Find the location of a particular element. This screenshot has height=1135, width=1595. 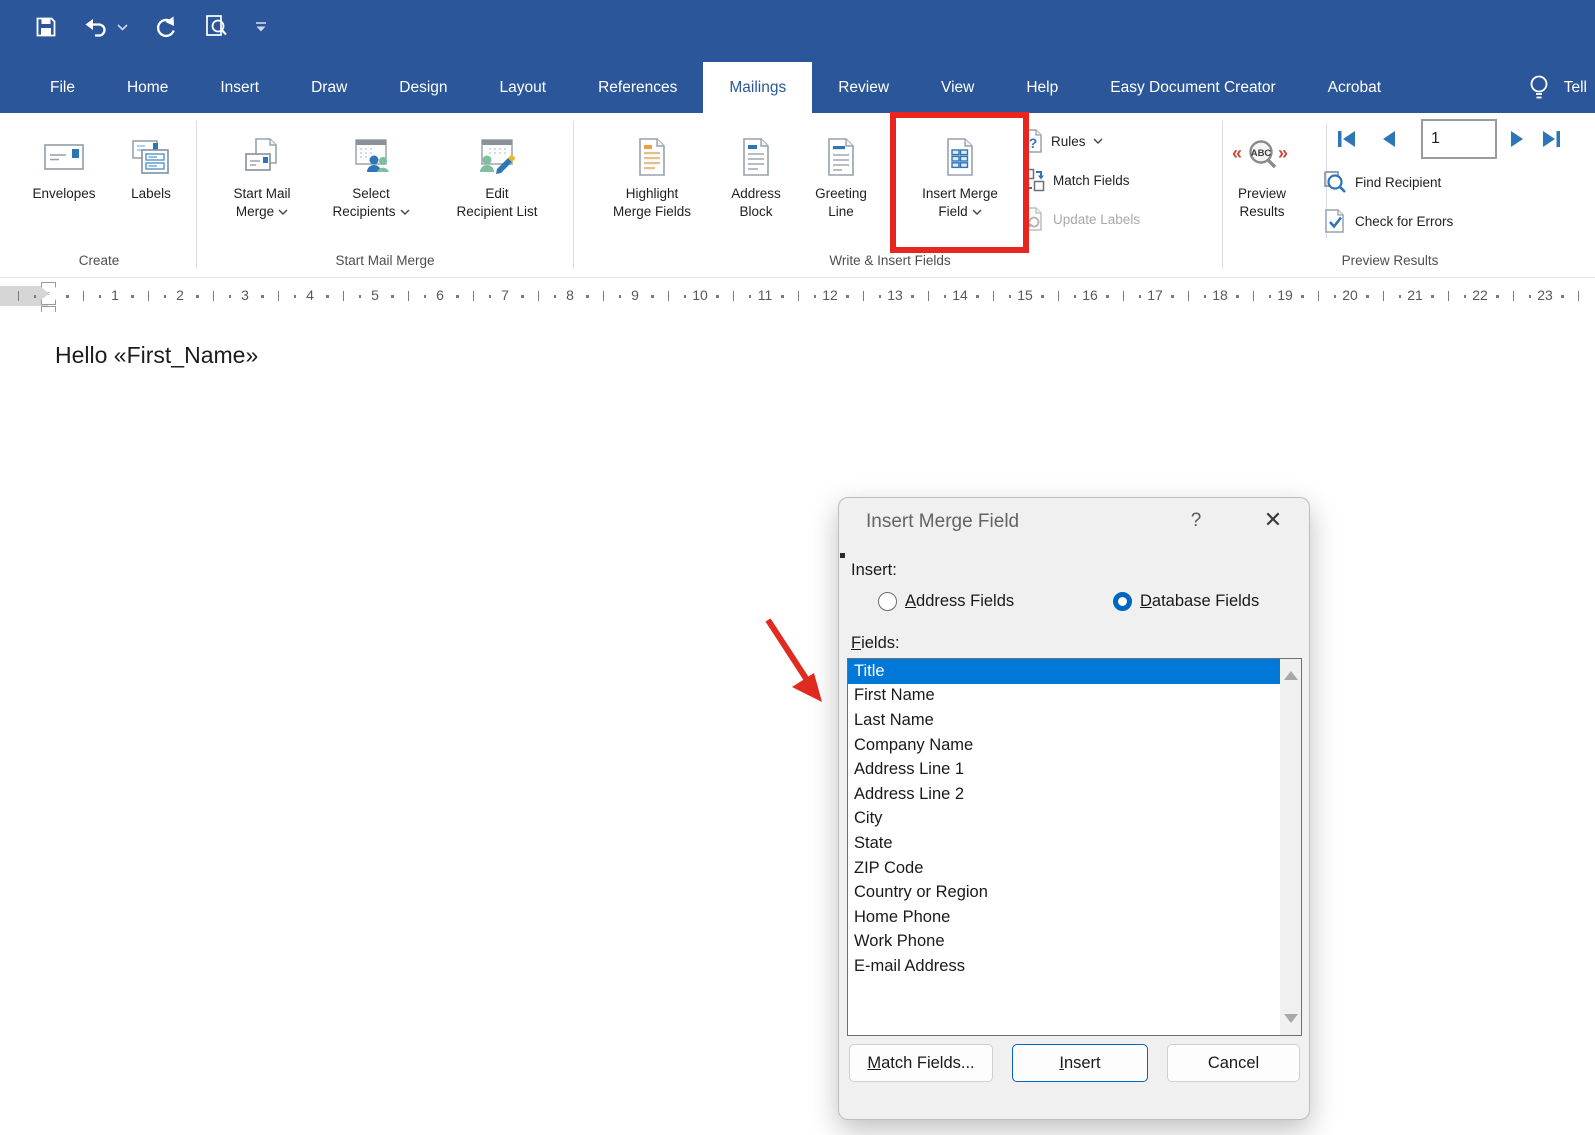

field-option: Last Name is located at coordinates (1074, 720).